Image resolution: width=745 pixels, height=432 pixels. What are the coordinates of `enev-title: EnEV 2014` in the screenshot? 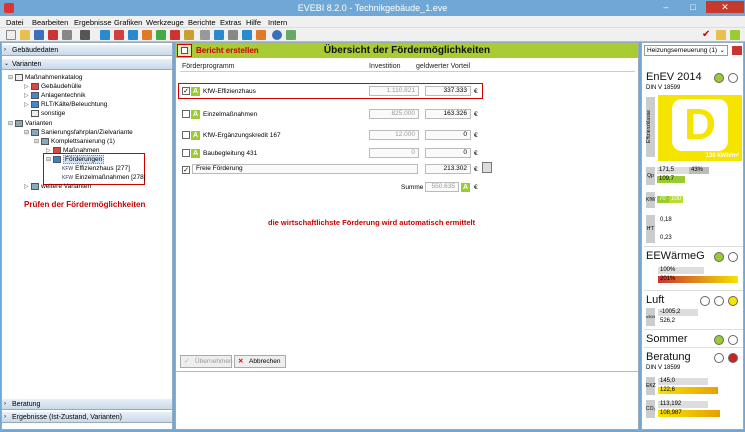 It's located at (674, 77).